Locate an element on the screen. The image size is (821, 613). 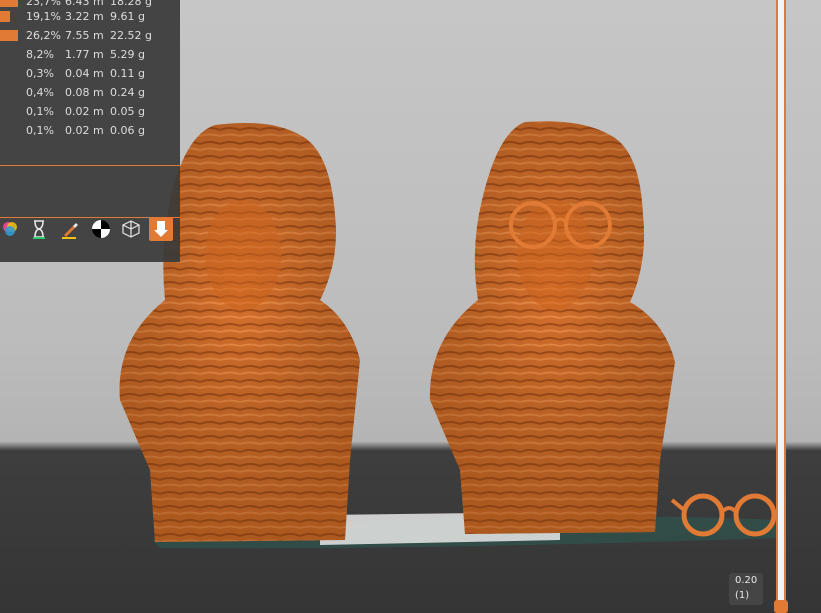
hourglass-icon is located at coordinates (39, 229).